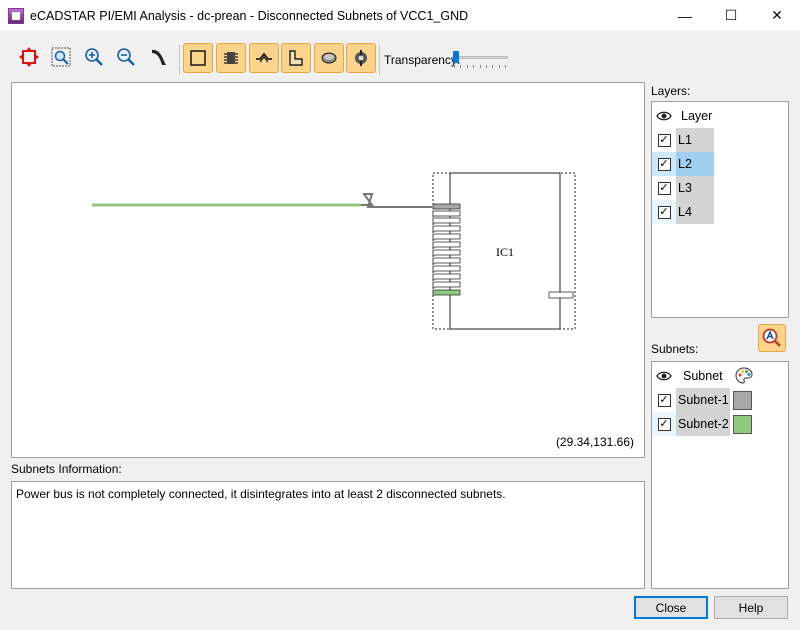 The width and height of the screenshot is (800, 630). I want to click on subnet-name: Subnet-1, so click(703, 400).